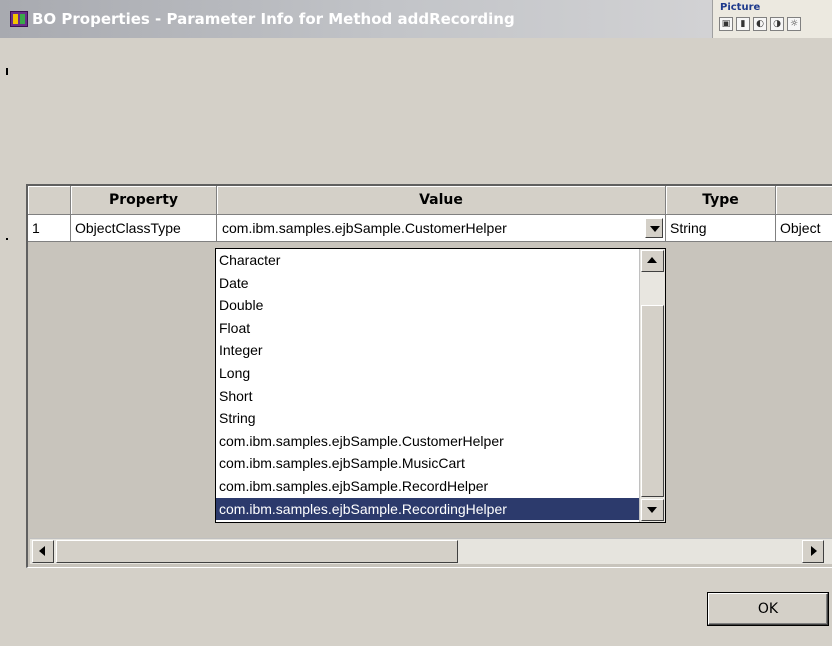 Image resolution: width=832 pixels, height=646 pixels. I want to click on scroll-down-arrow-icon, so click(652, 510).